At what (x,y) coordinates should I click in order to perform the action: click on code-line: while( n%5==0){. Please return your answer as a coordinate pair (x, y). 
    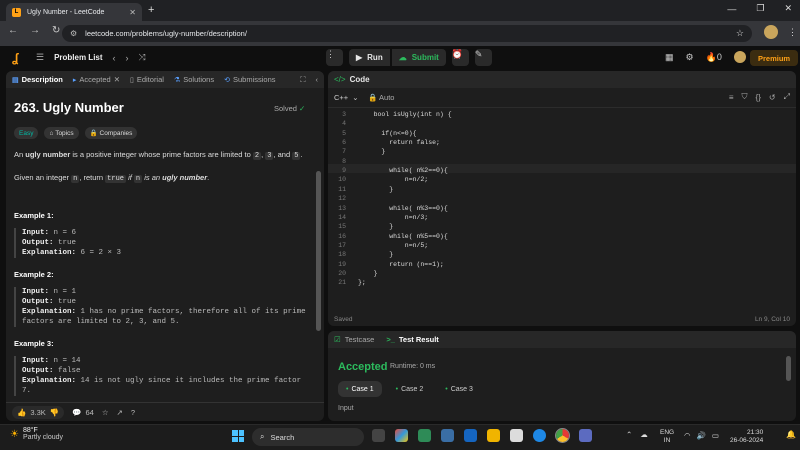
    Looking at the image, I should click on (403, 236).